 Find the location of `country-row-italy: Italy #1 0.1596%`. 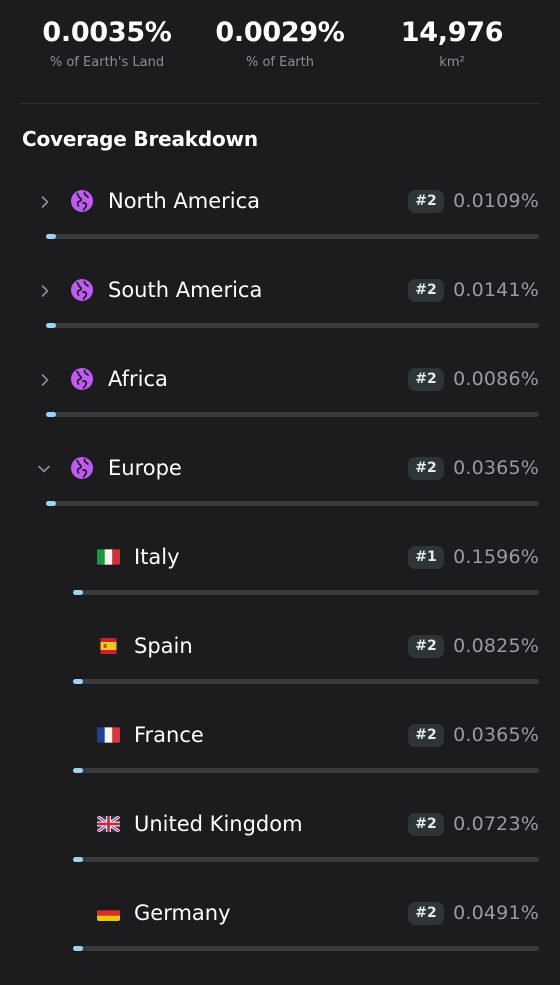

country-row-italy: Italy #1 0.1596% is located at coordinates (280, 578).